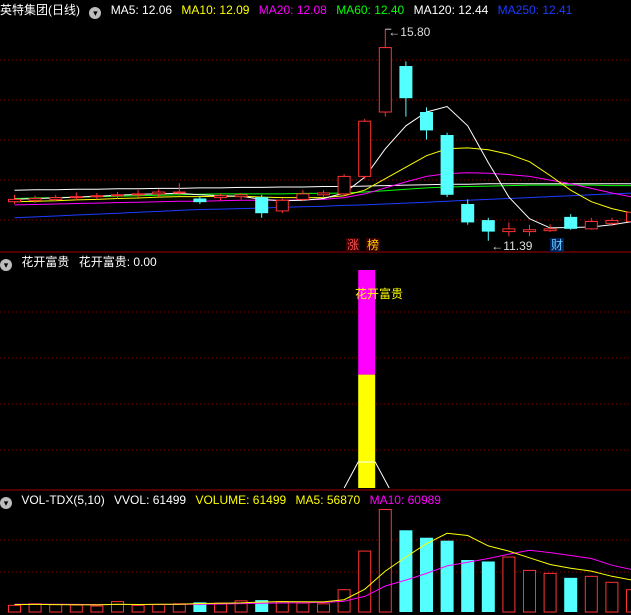 This screenshot has width=631, height=615. I want to click on volume-ma10-line, so click(322, 577).